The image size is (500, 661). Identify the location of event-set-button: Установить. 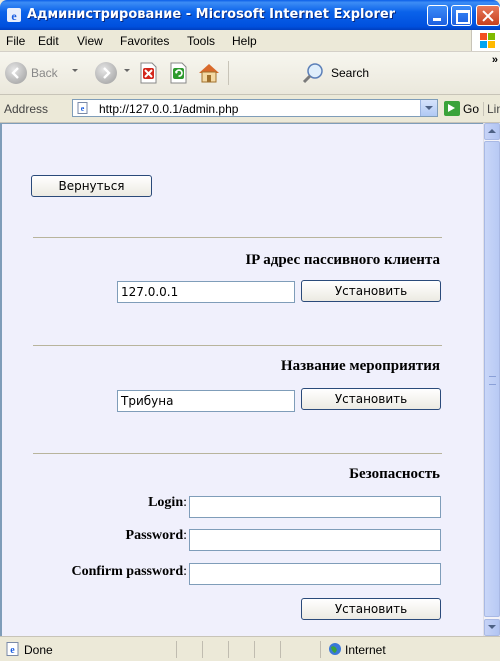
(371, 399).